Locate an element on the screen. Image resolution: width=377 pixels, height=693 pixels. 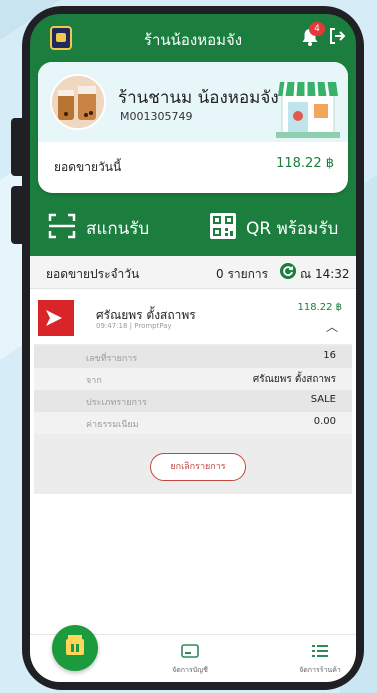
detail-value: 16 is located at coordinates (329, 355).